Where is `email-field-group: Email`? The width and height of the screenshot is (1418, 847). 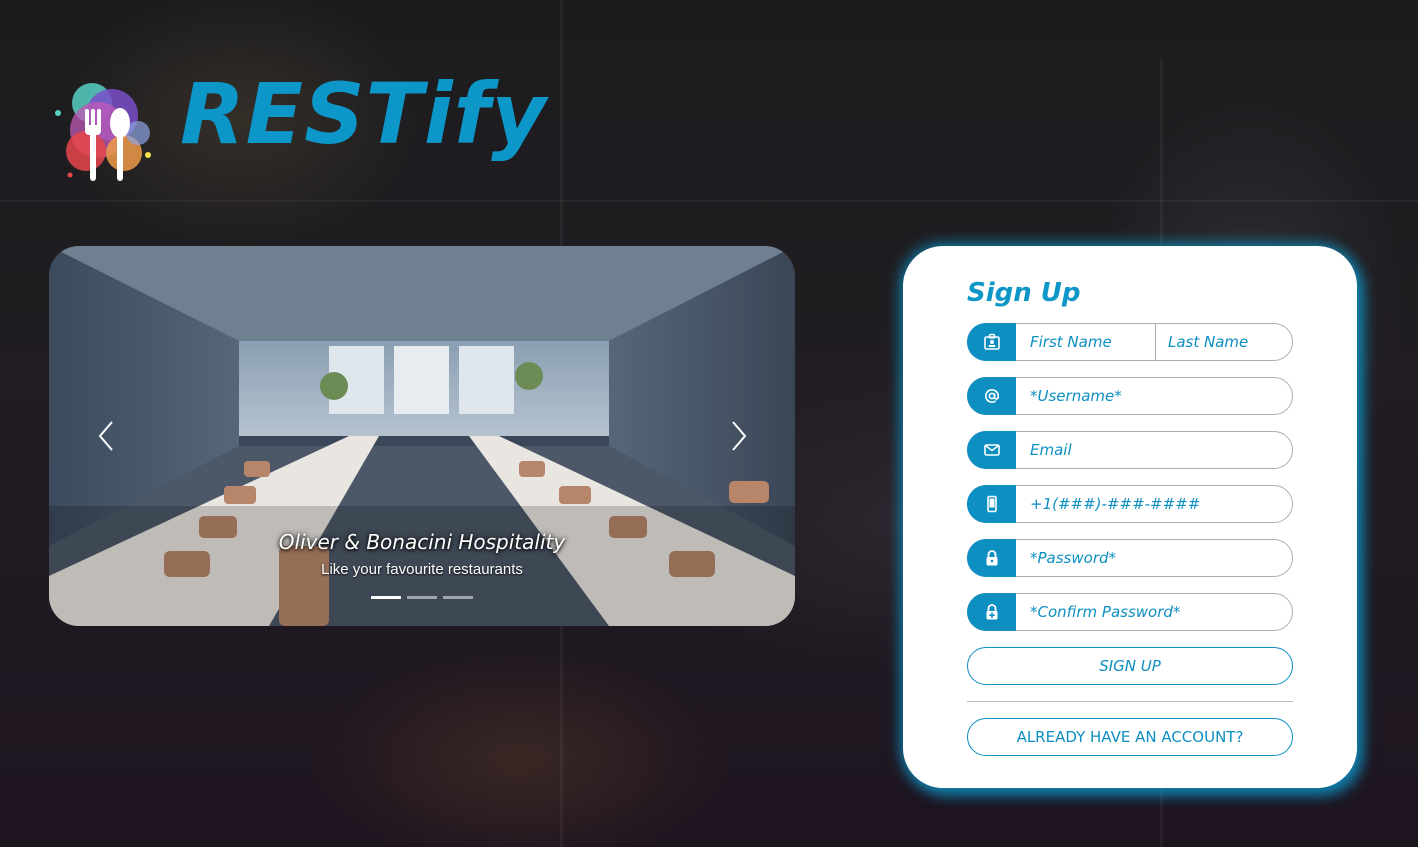 email-field-group: Email is located at coordinates (1130, 450).